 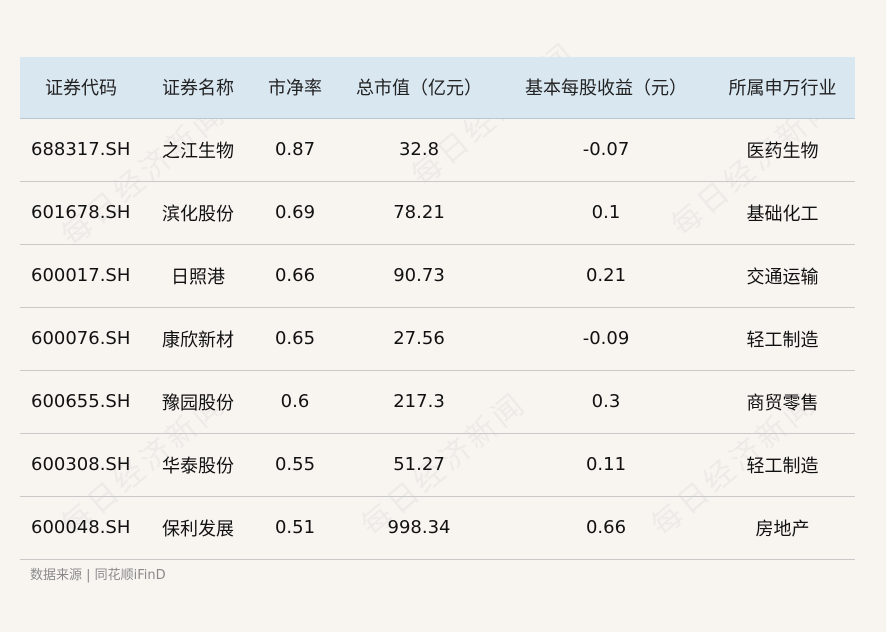 What do you see at coordinates (198, 89) in the screenshot?
I see `header-security-name: 证券名称` at bounding box center [198, 89].